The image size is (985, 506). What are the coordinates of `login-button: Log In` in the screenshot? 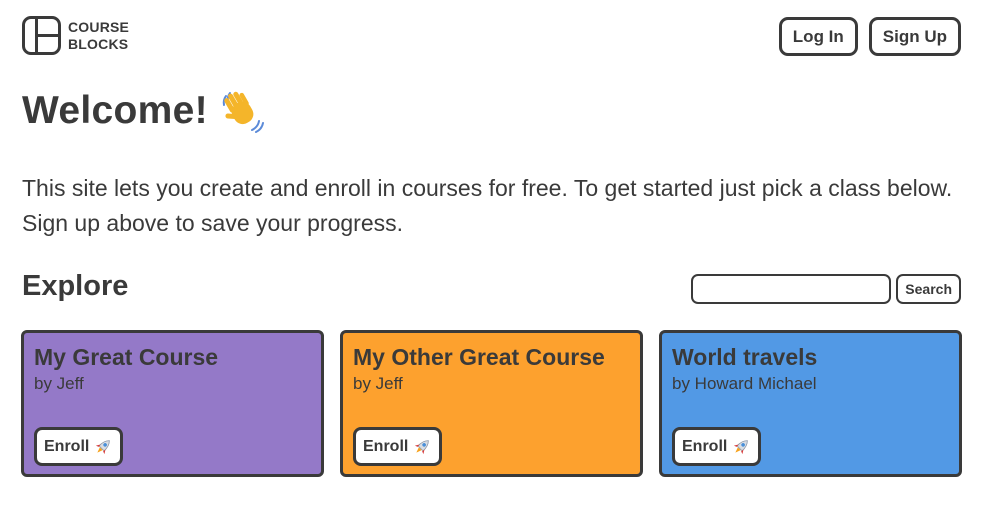 It's located at (818, 36).